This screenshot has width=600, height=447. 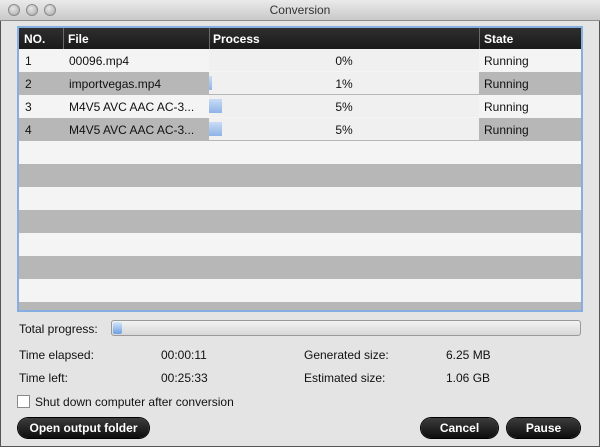 What do you see at coordinates (28, 130) in the screenshot?
I see `row-number: 4` at bounding box center [28, 130].